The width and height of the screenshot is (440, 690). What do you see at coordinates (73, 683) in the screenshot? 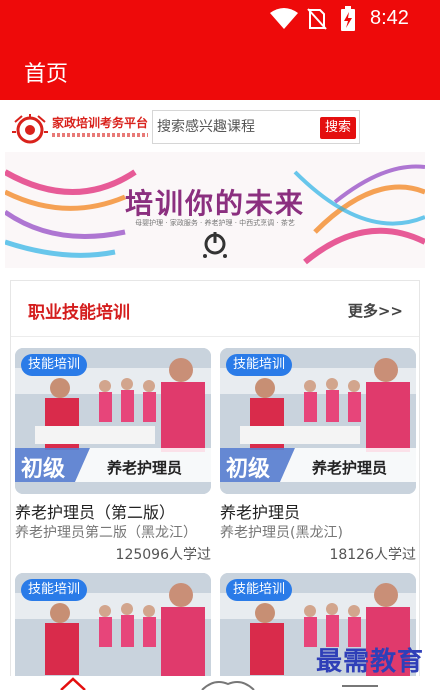
I see `home-nav-icon` at bounding box center [73, 683].